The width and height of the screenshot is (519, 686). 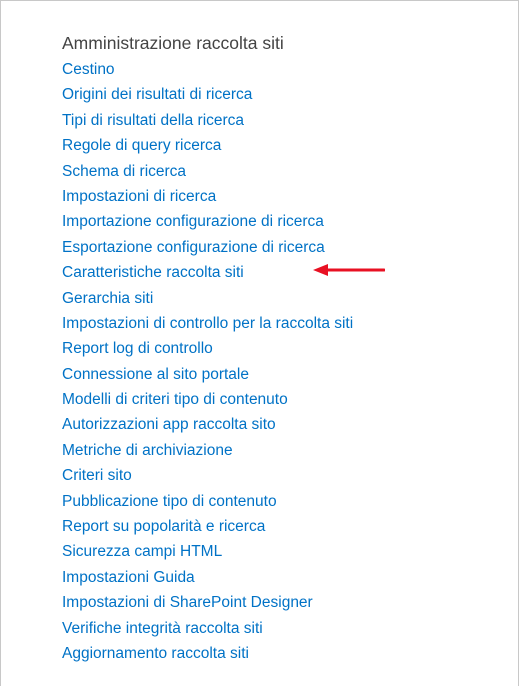 What do you see at coordinates (207, 272) in the screenshot?
I see `link-site-collection-features: Caratteristiche raccolta siti` at bounding box center [207, 272].